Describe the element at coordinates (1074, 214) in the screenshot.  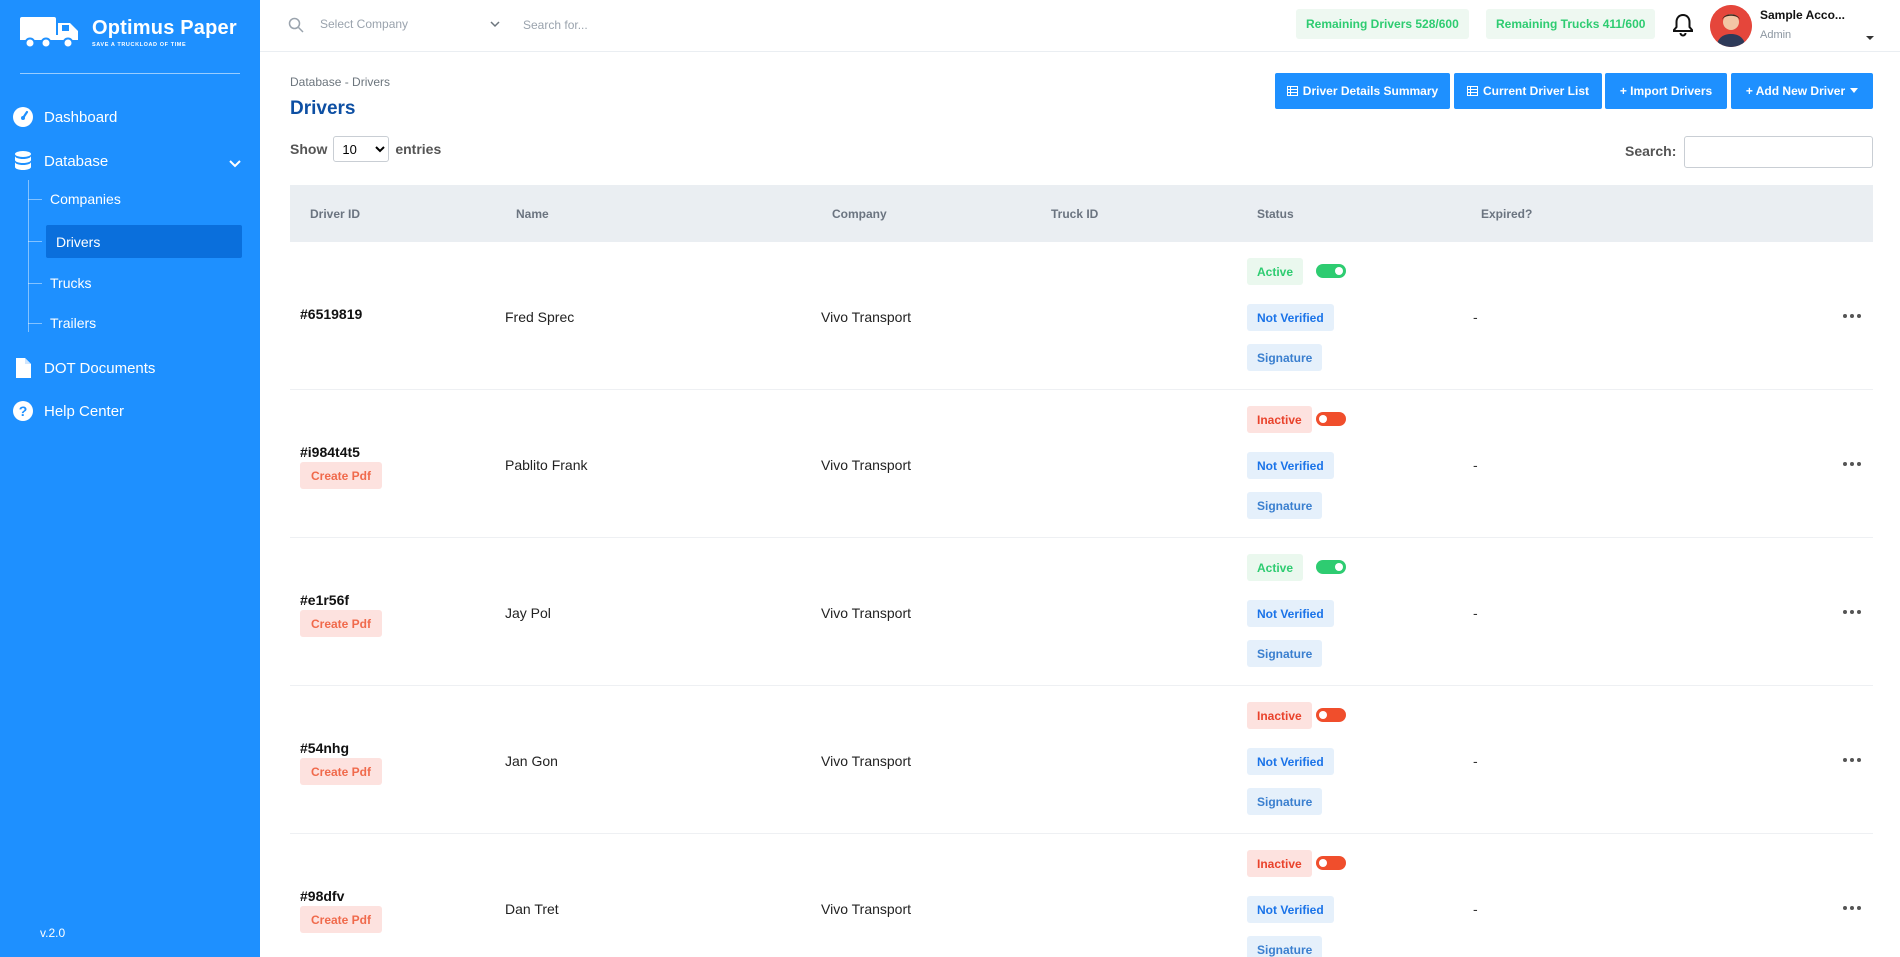
I see `column-header-truck-id: Truck ID` at that location.